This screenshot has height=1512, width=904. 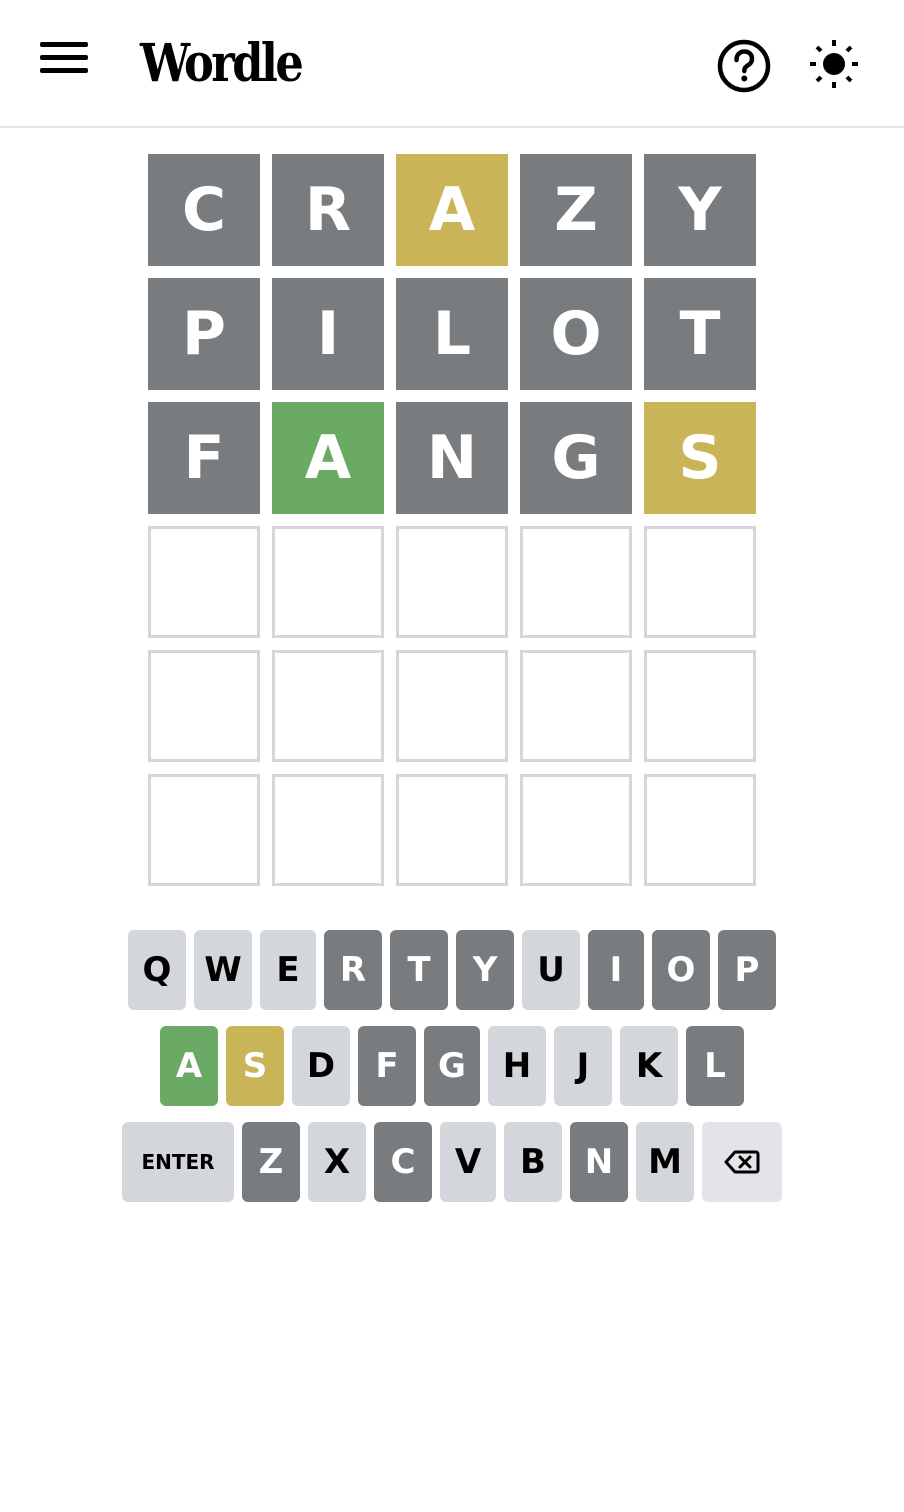 What do you see at coordinates (681, 970) in the screenshot?
I see `key-o: O` at bounding box center [681, 970].